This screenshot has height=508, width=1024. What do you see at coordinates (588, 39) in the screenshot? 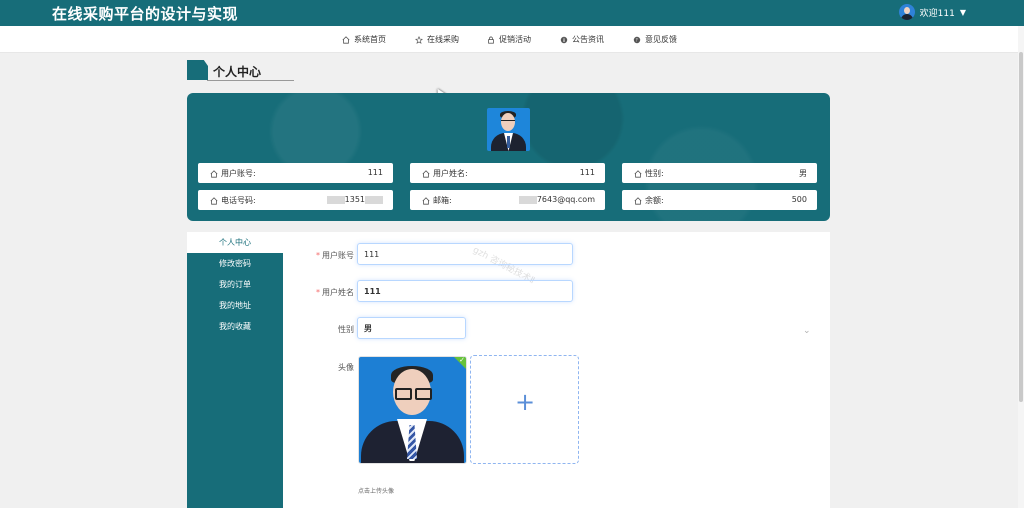
I see `nav-item-label: 公告资讯` at bounding box center [588, 39].